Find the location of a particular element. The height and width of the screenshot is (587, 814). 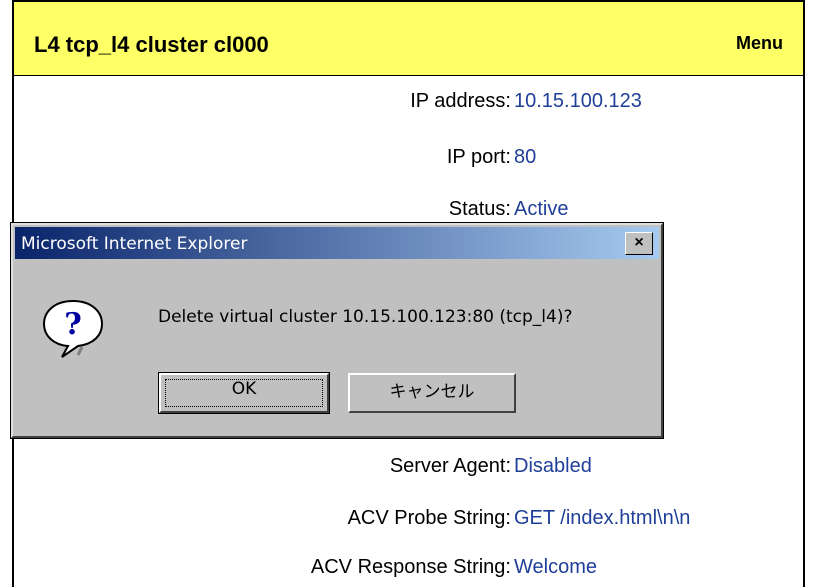

field-value: 80 is located at coordinates (525, 157).